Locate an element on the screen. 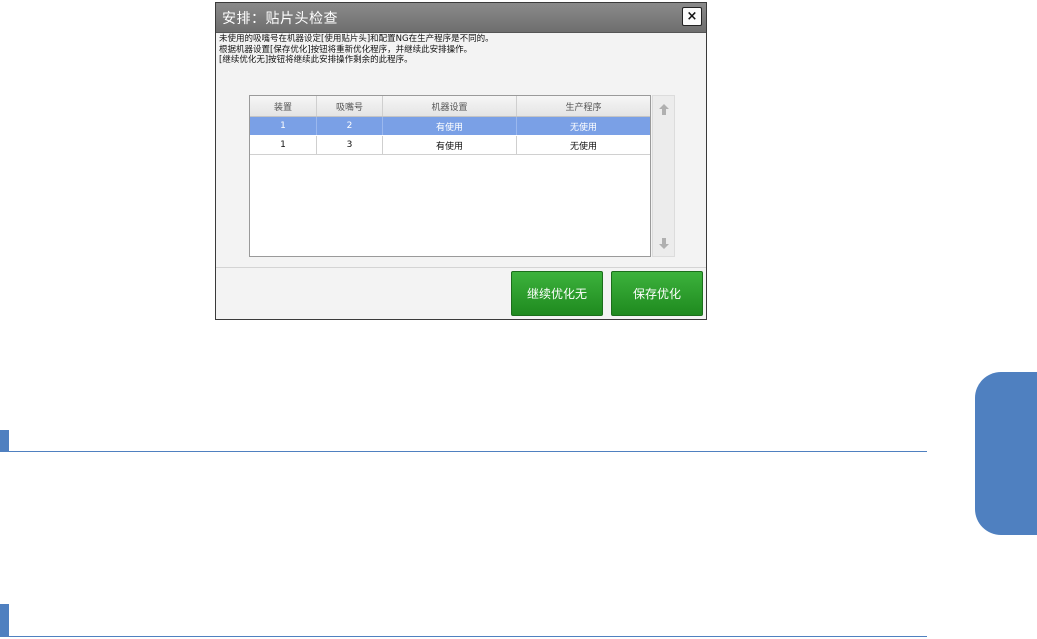 This screenshot has width=1037, height=639. column-header-machine-setting: 机器设置 is located at coordinates (450, 106).